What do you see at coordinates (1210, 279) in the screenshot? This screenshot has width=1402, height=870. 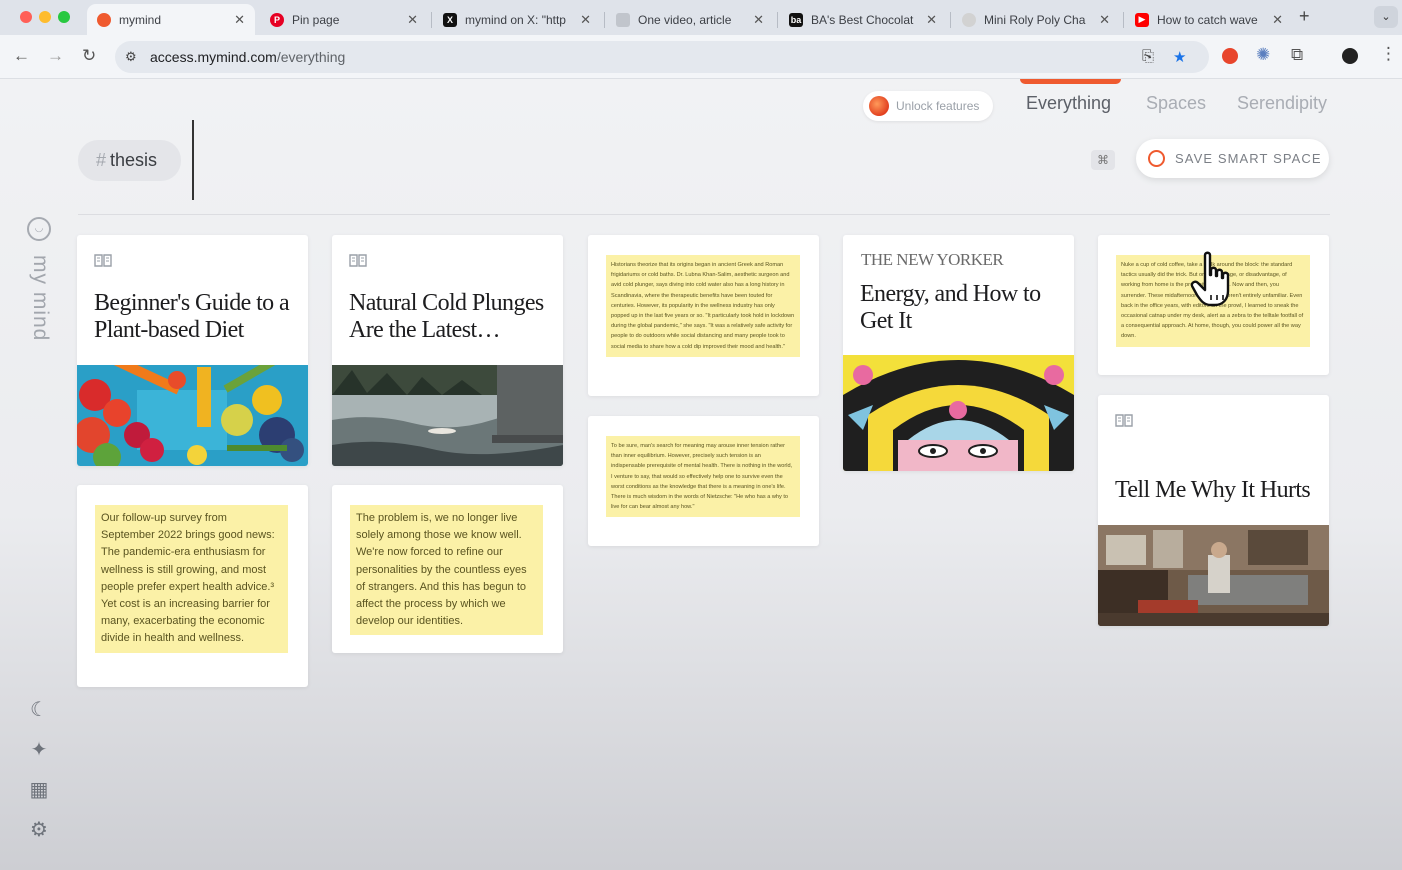 I see `hand-pointer-cursor-icon` at bounding box center [1210, 279].